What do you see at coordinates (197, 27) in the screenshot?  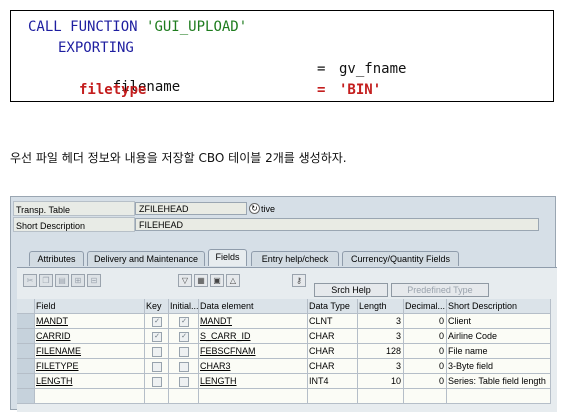 I see `function-name-string: 'GUI_UPLOAD'` at bounding box center [197, 27].